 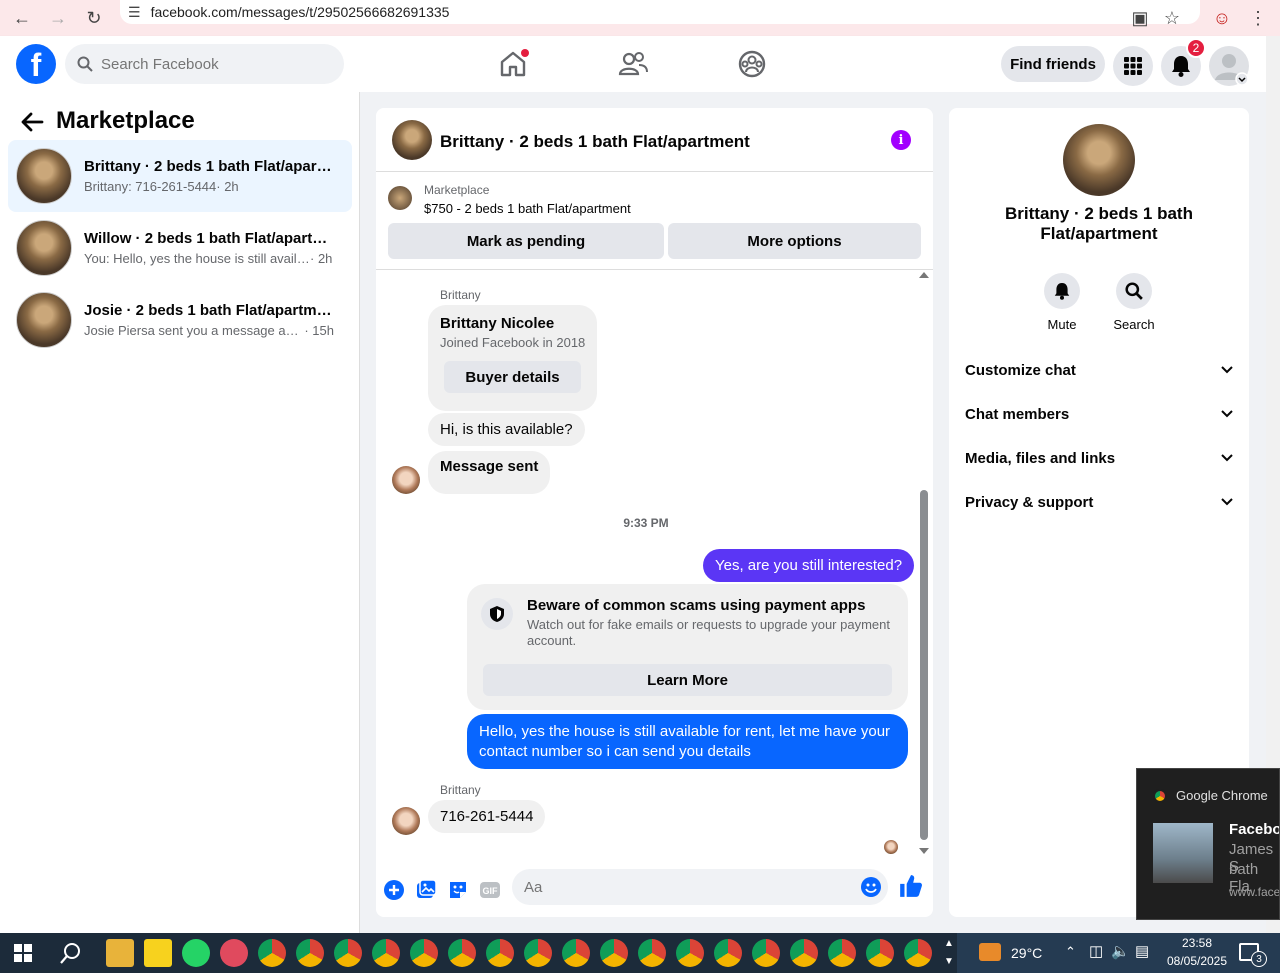 I want to click on profile-icon: ☺, so click(x=1222, y=18).